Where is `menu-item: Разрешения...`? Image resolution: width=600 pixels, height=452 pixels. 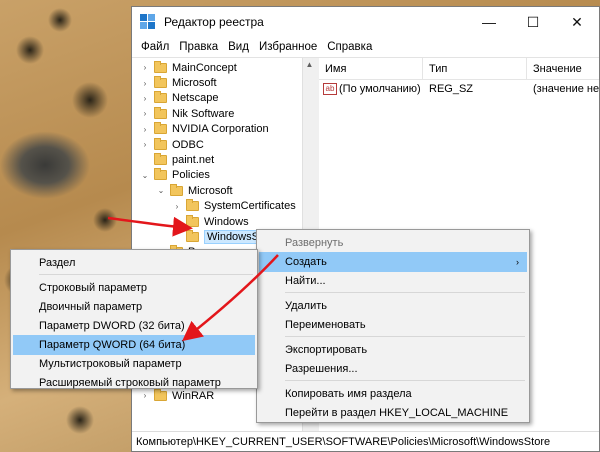 menu-item: Разрешения... is located at coordinates (393, 369).